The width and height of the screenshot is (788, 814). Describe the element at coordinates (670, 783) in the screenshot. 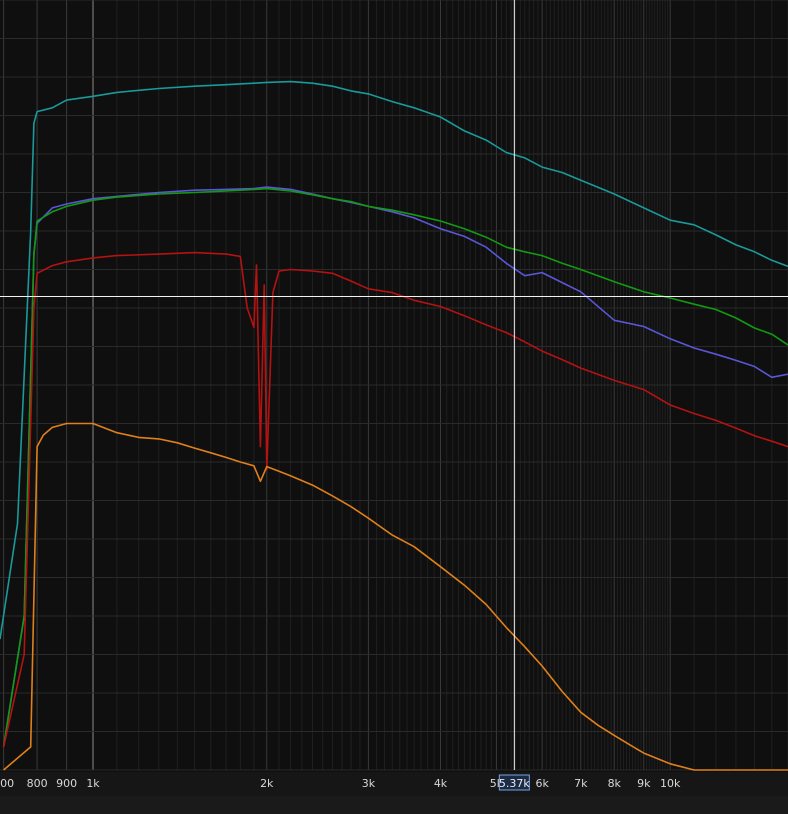

I see `x-tick-label: 10k` at that location.